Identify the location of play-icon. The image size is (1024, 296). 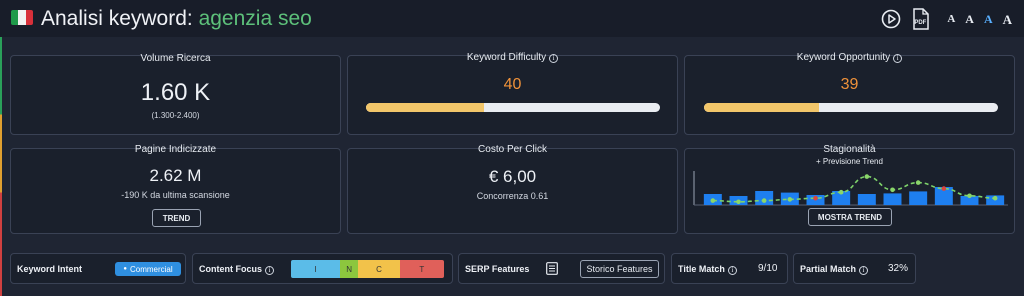
(891, 19).